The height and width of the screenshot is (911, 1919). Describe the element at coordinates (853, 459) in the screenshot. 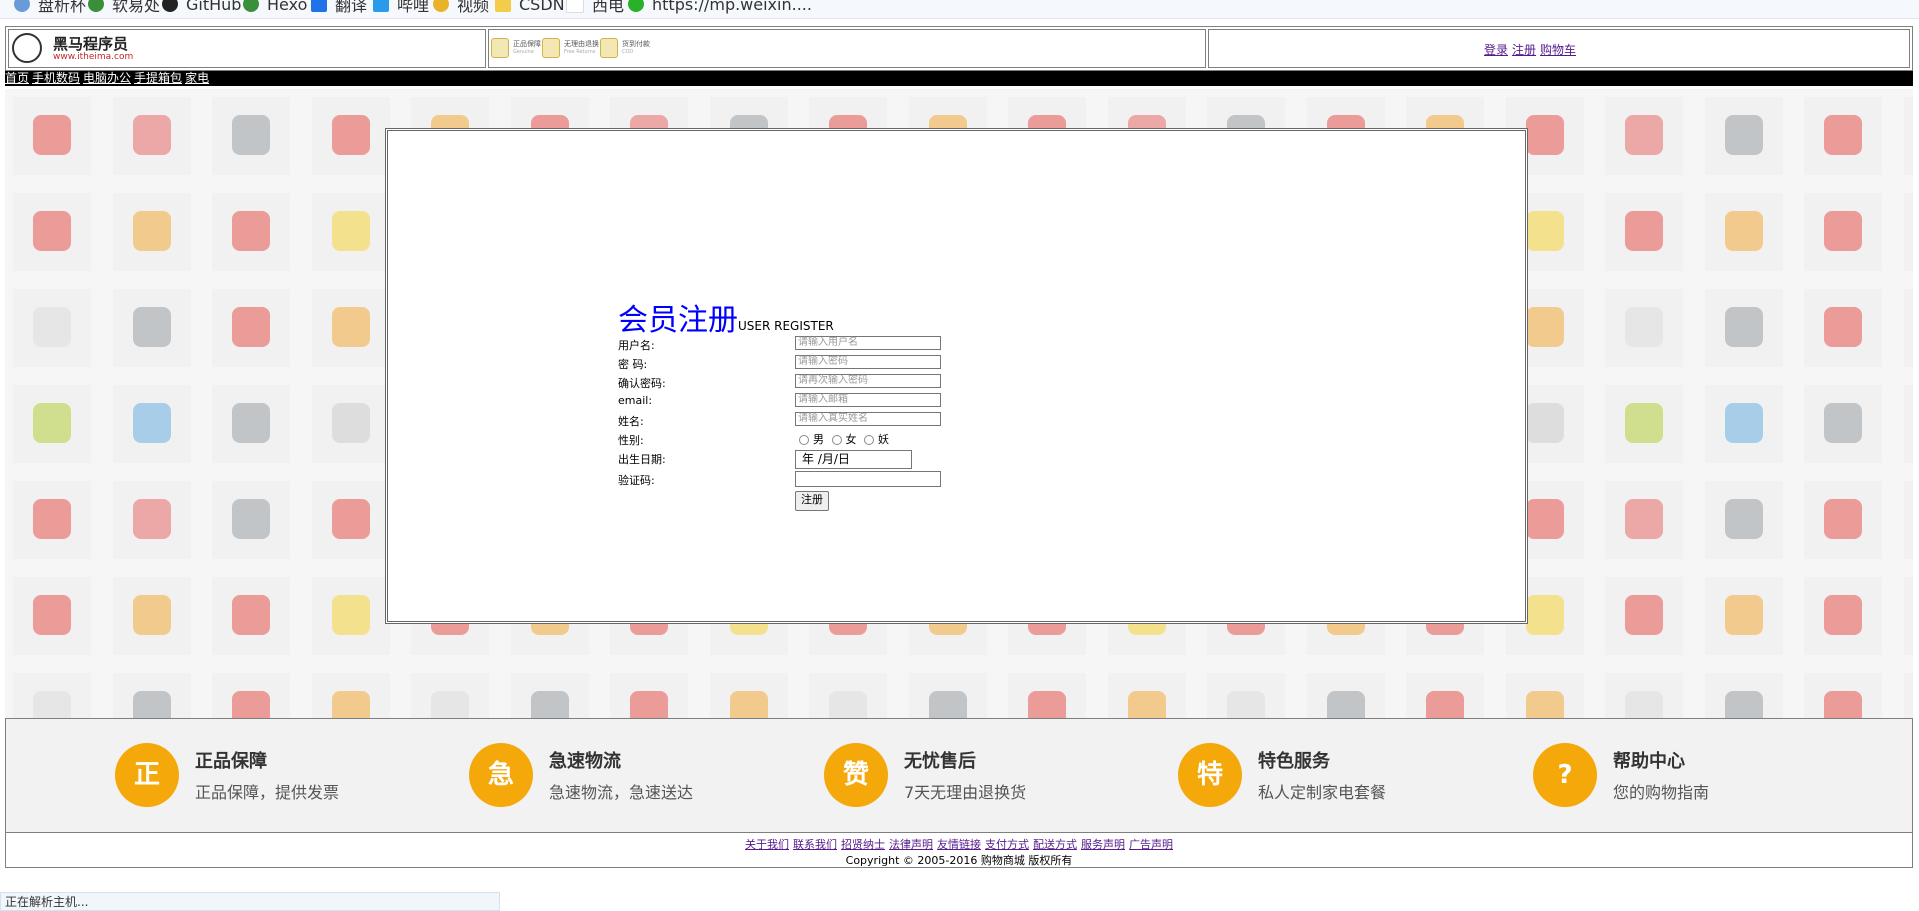

I see `birthdate-input: 年 /月/日` at that location.